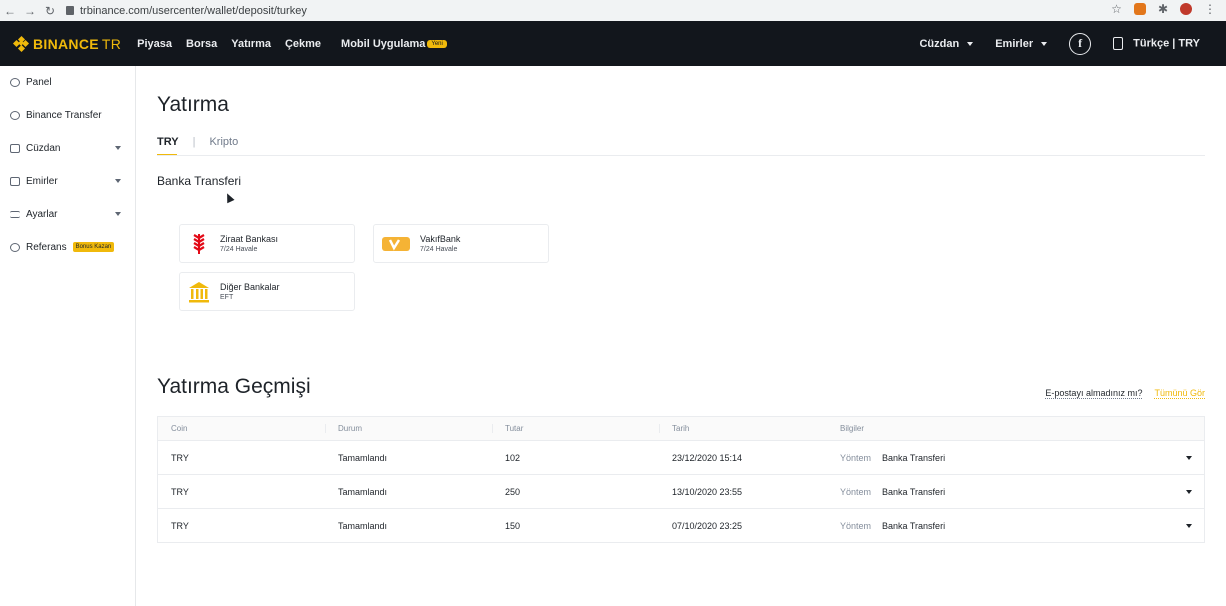 Image resolution: width=1226 pixels, height=606 pixels. I want to click on sidebar-item-label: Cüzdan, so click(43, 148).